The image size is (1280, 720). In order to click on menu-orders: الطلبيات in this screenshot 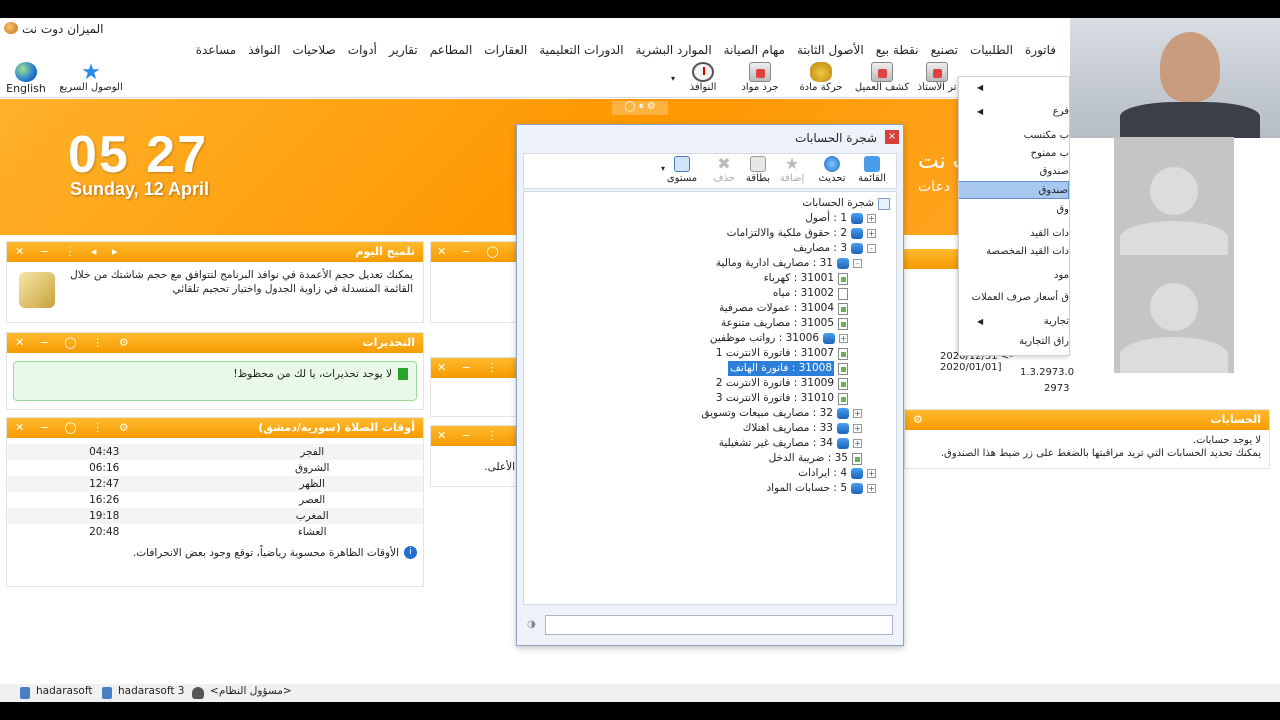, I will do `click(991, 50)`.